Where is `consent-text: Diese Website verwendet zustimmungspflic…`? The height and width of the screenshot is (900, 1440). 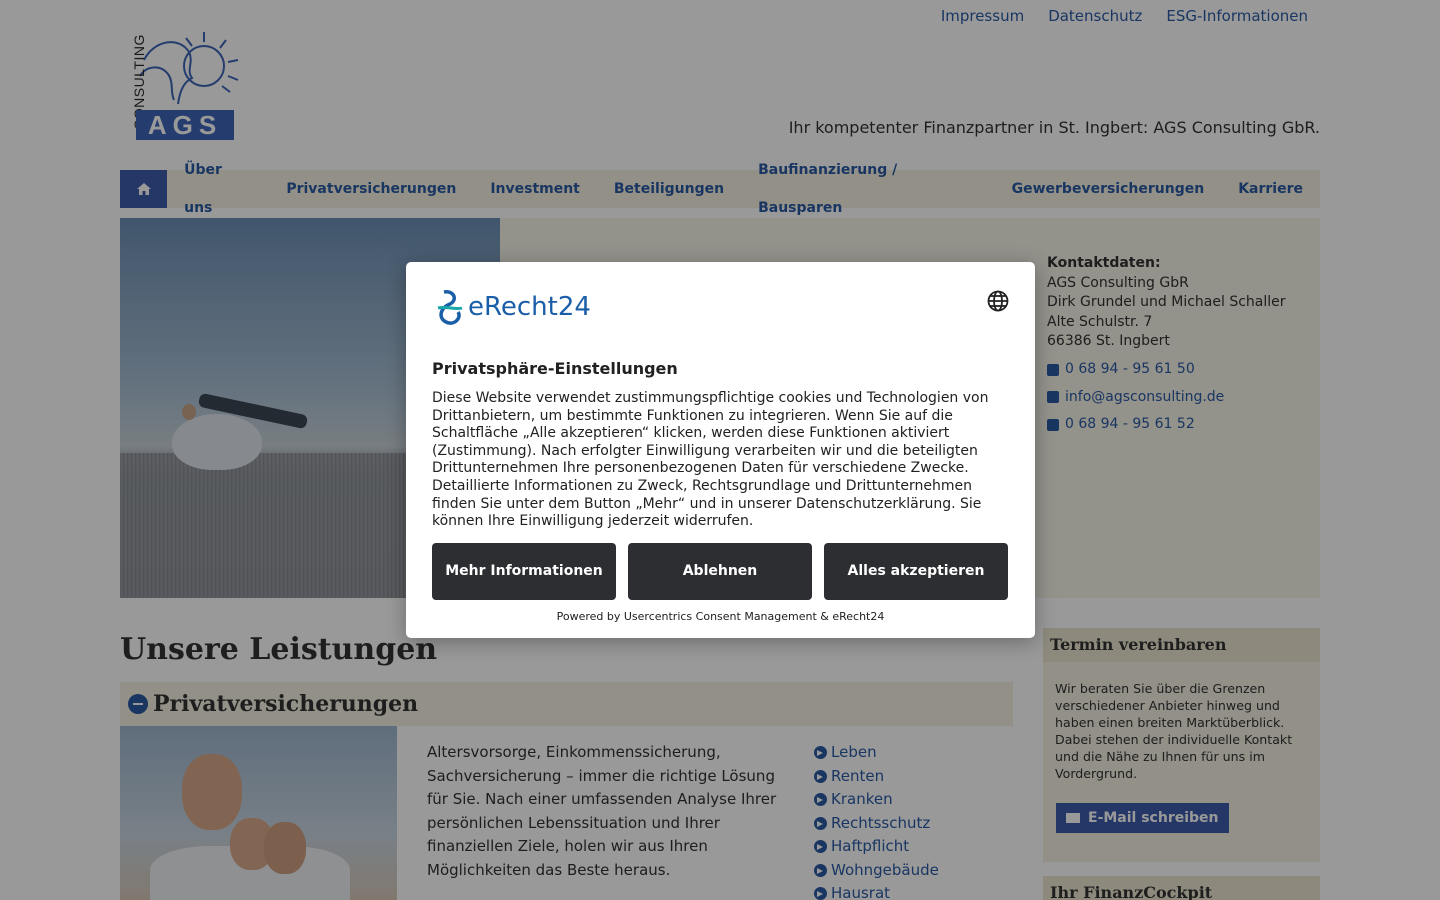 consent-text: Diese Website verwendet zustimmungspflic… is located at coordinates (710, 460).